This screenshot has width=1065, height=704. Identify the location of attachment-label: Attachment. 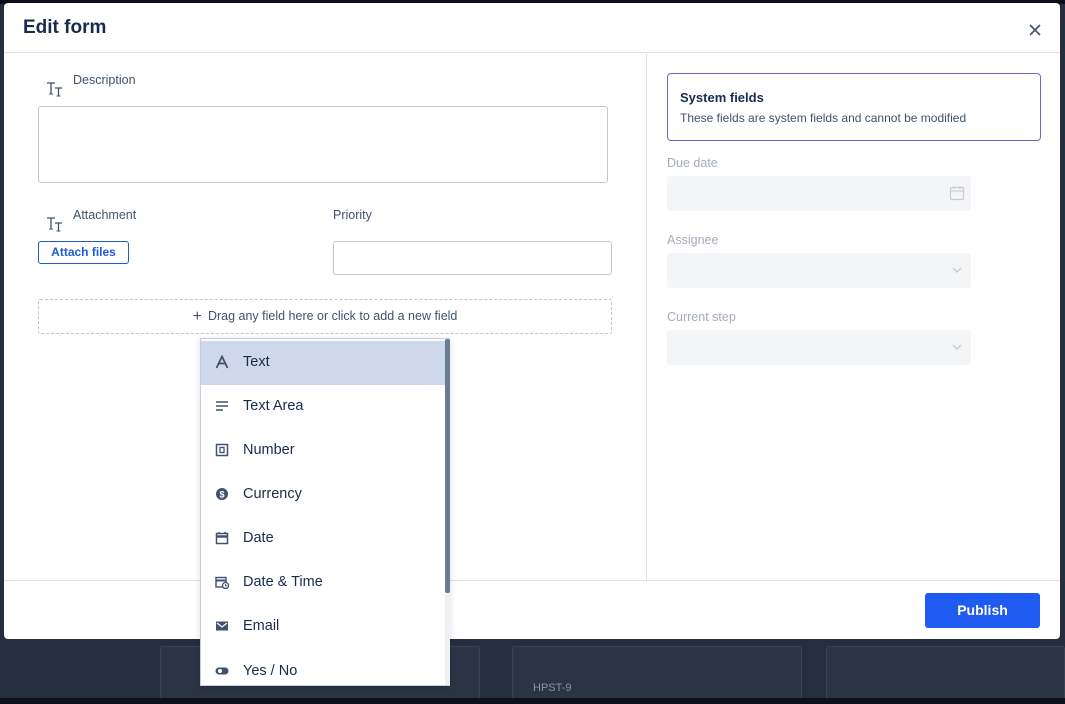
(105, 215).